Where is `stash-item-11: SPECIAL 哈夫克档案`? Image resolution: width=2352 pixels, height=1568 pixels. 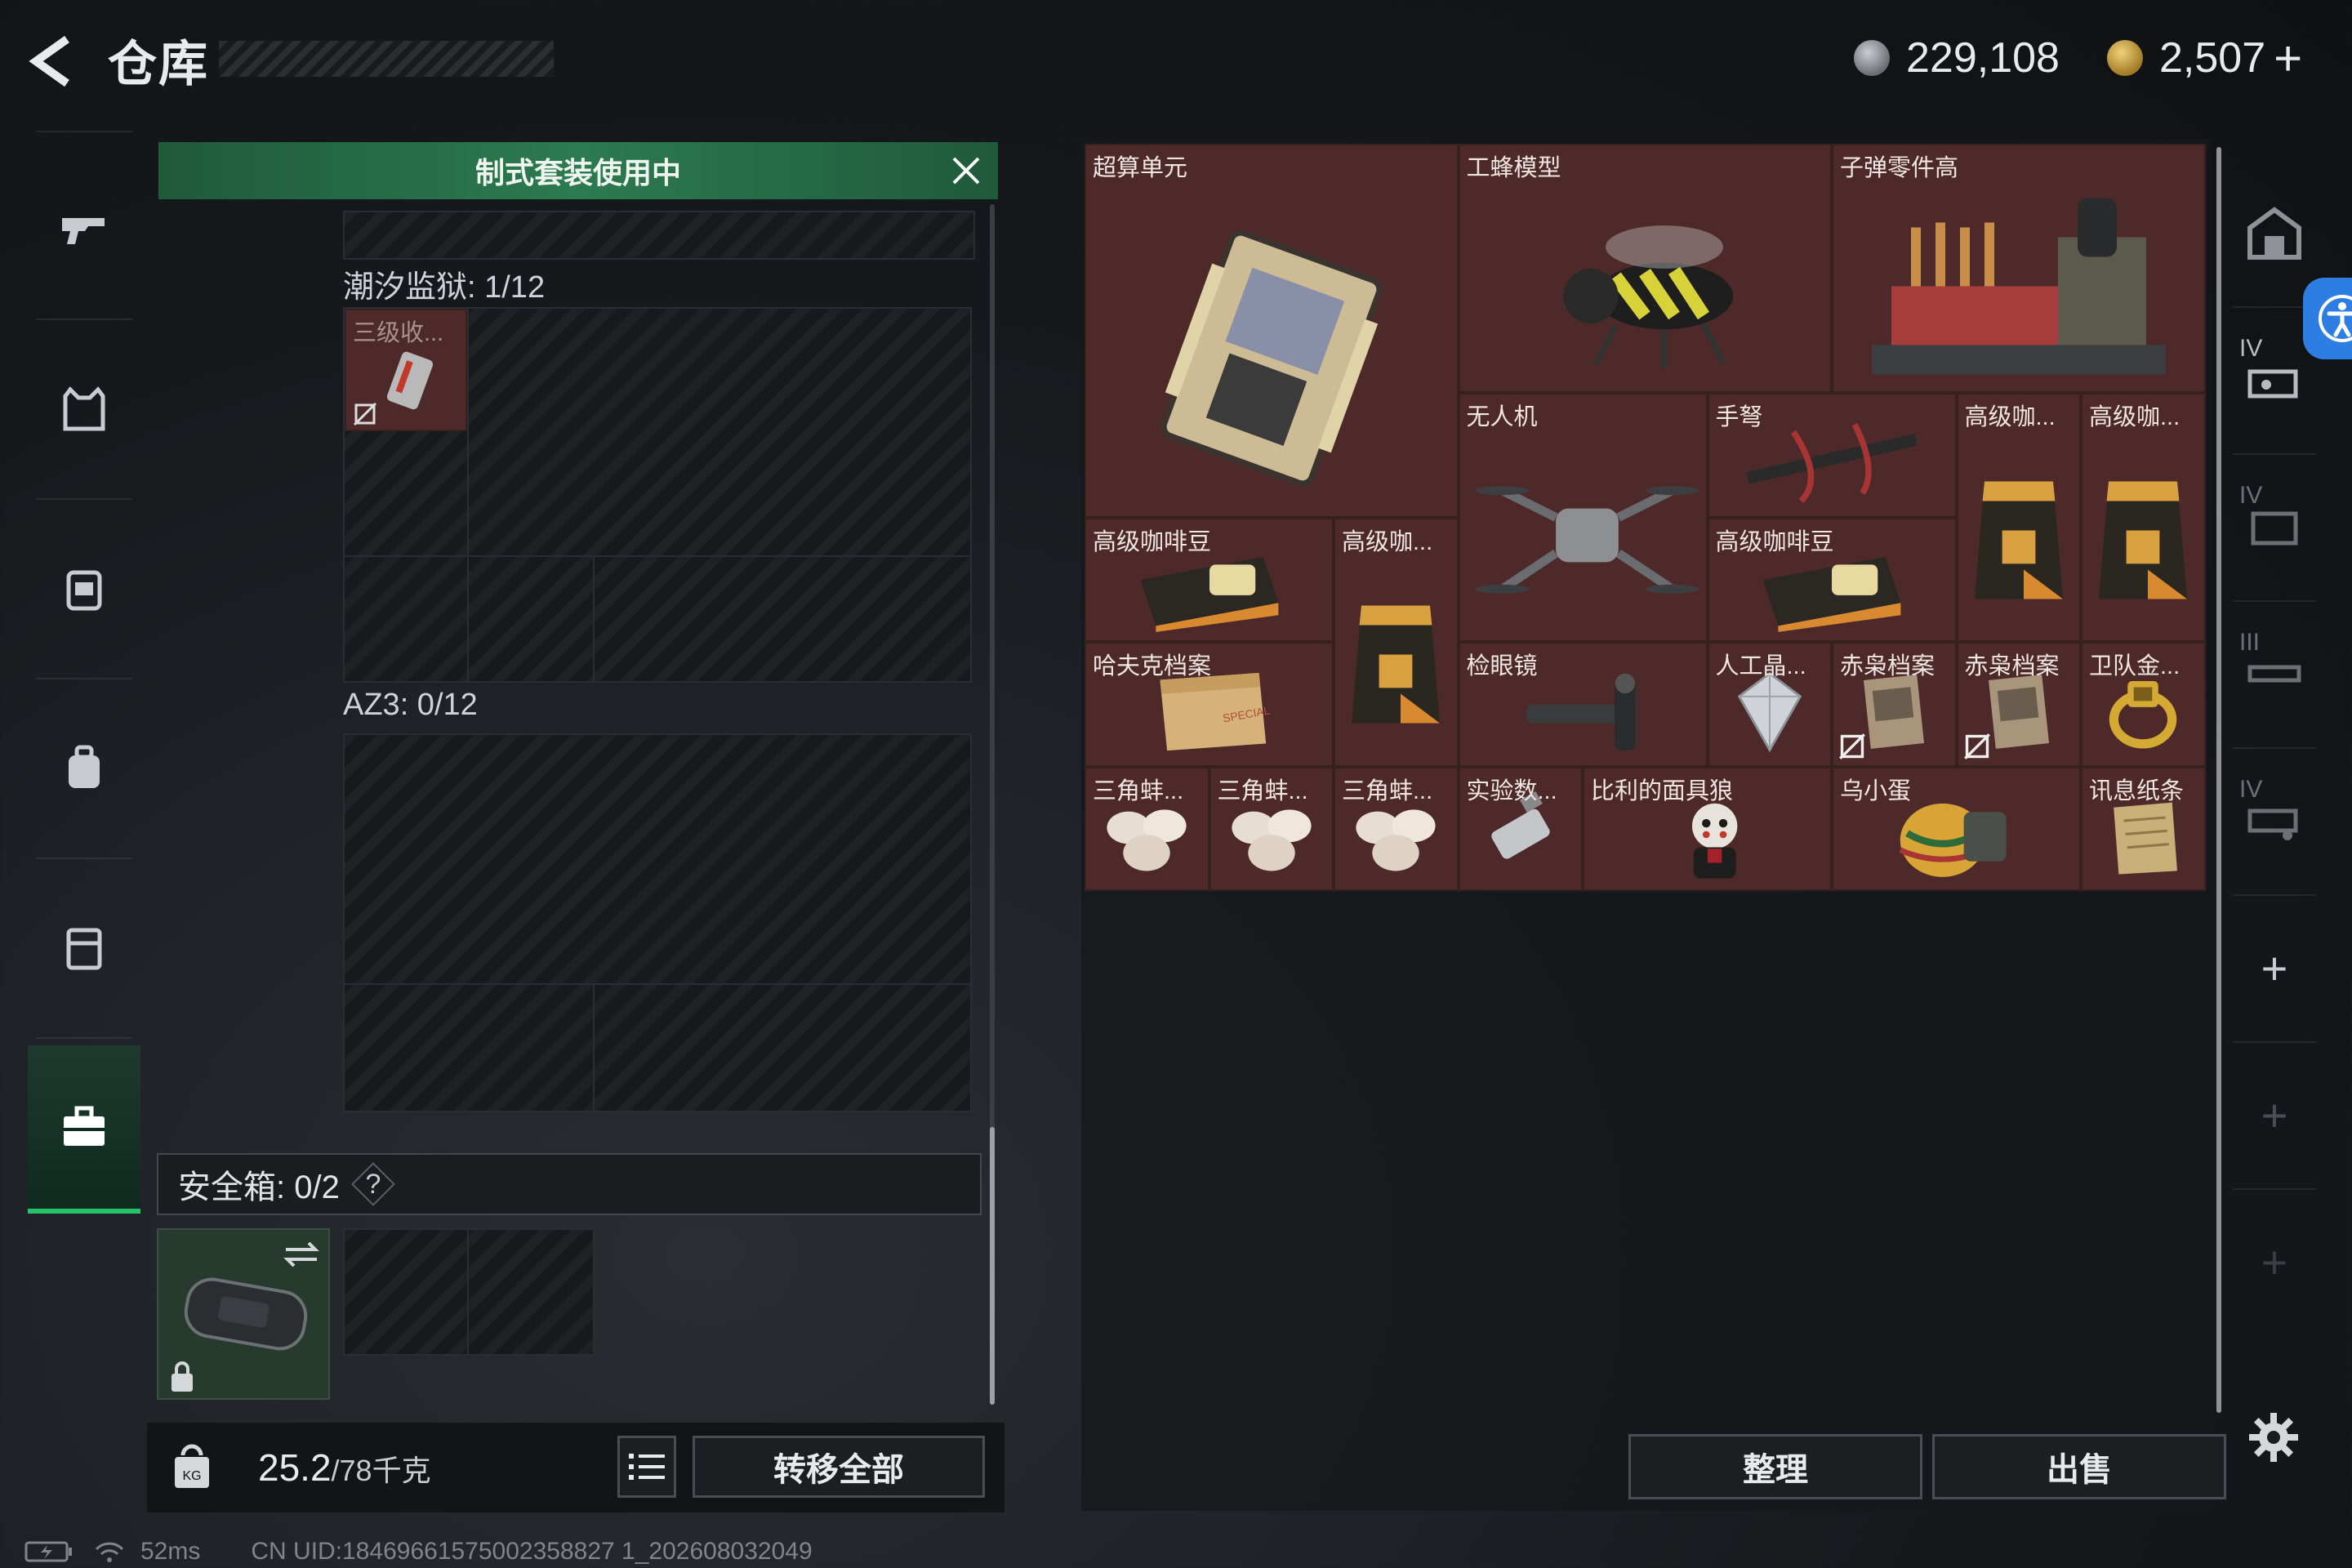
stash-item-11: SPECIAL 哈夫克档案 is located at coordinates (1209, 704).